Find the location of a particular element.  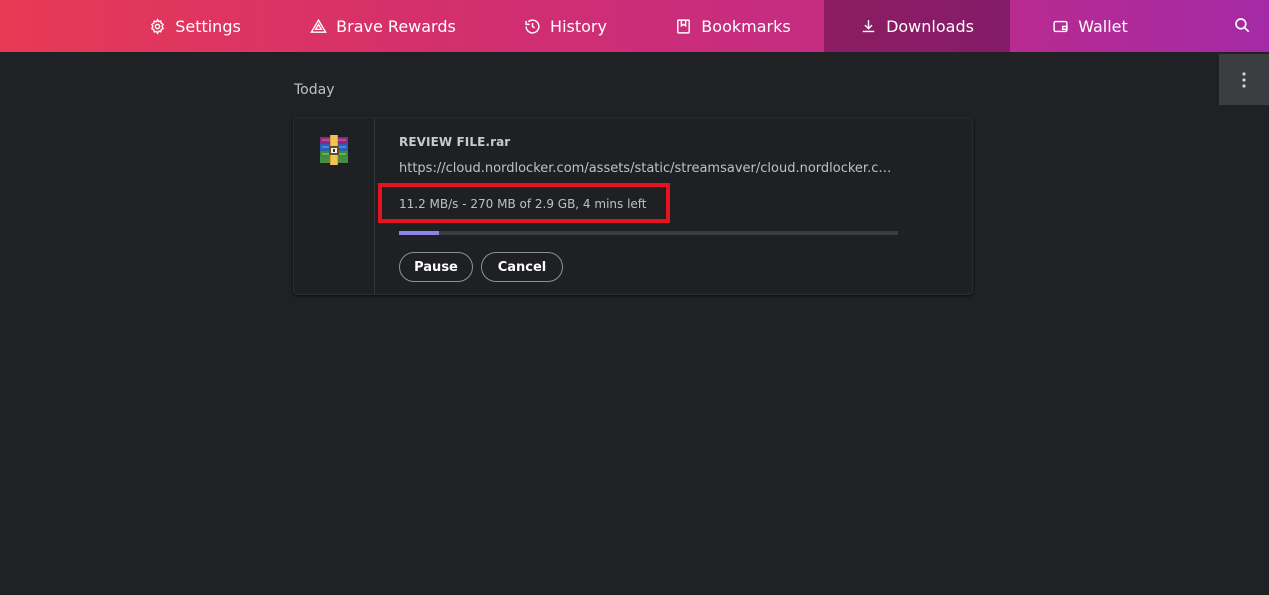

pause-button: Pause is located at coordinates (436, 267).